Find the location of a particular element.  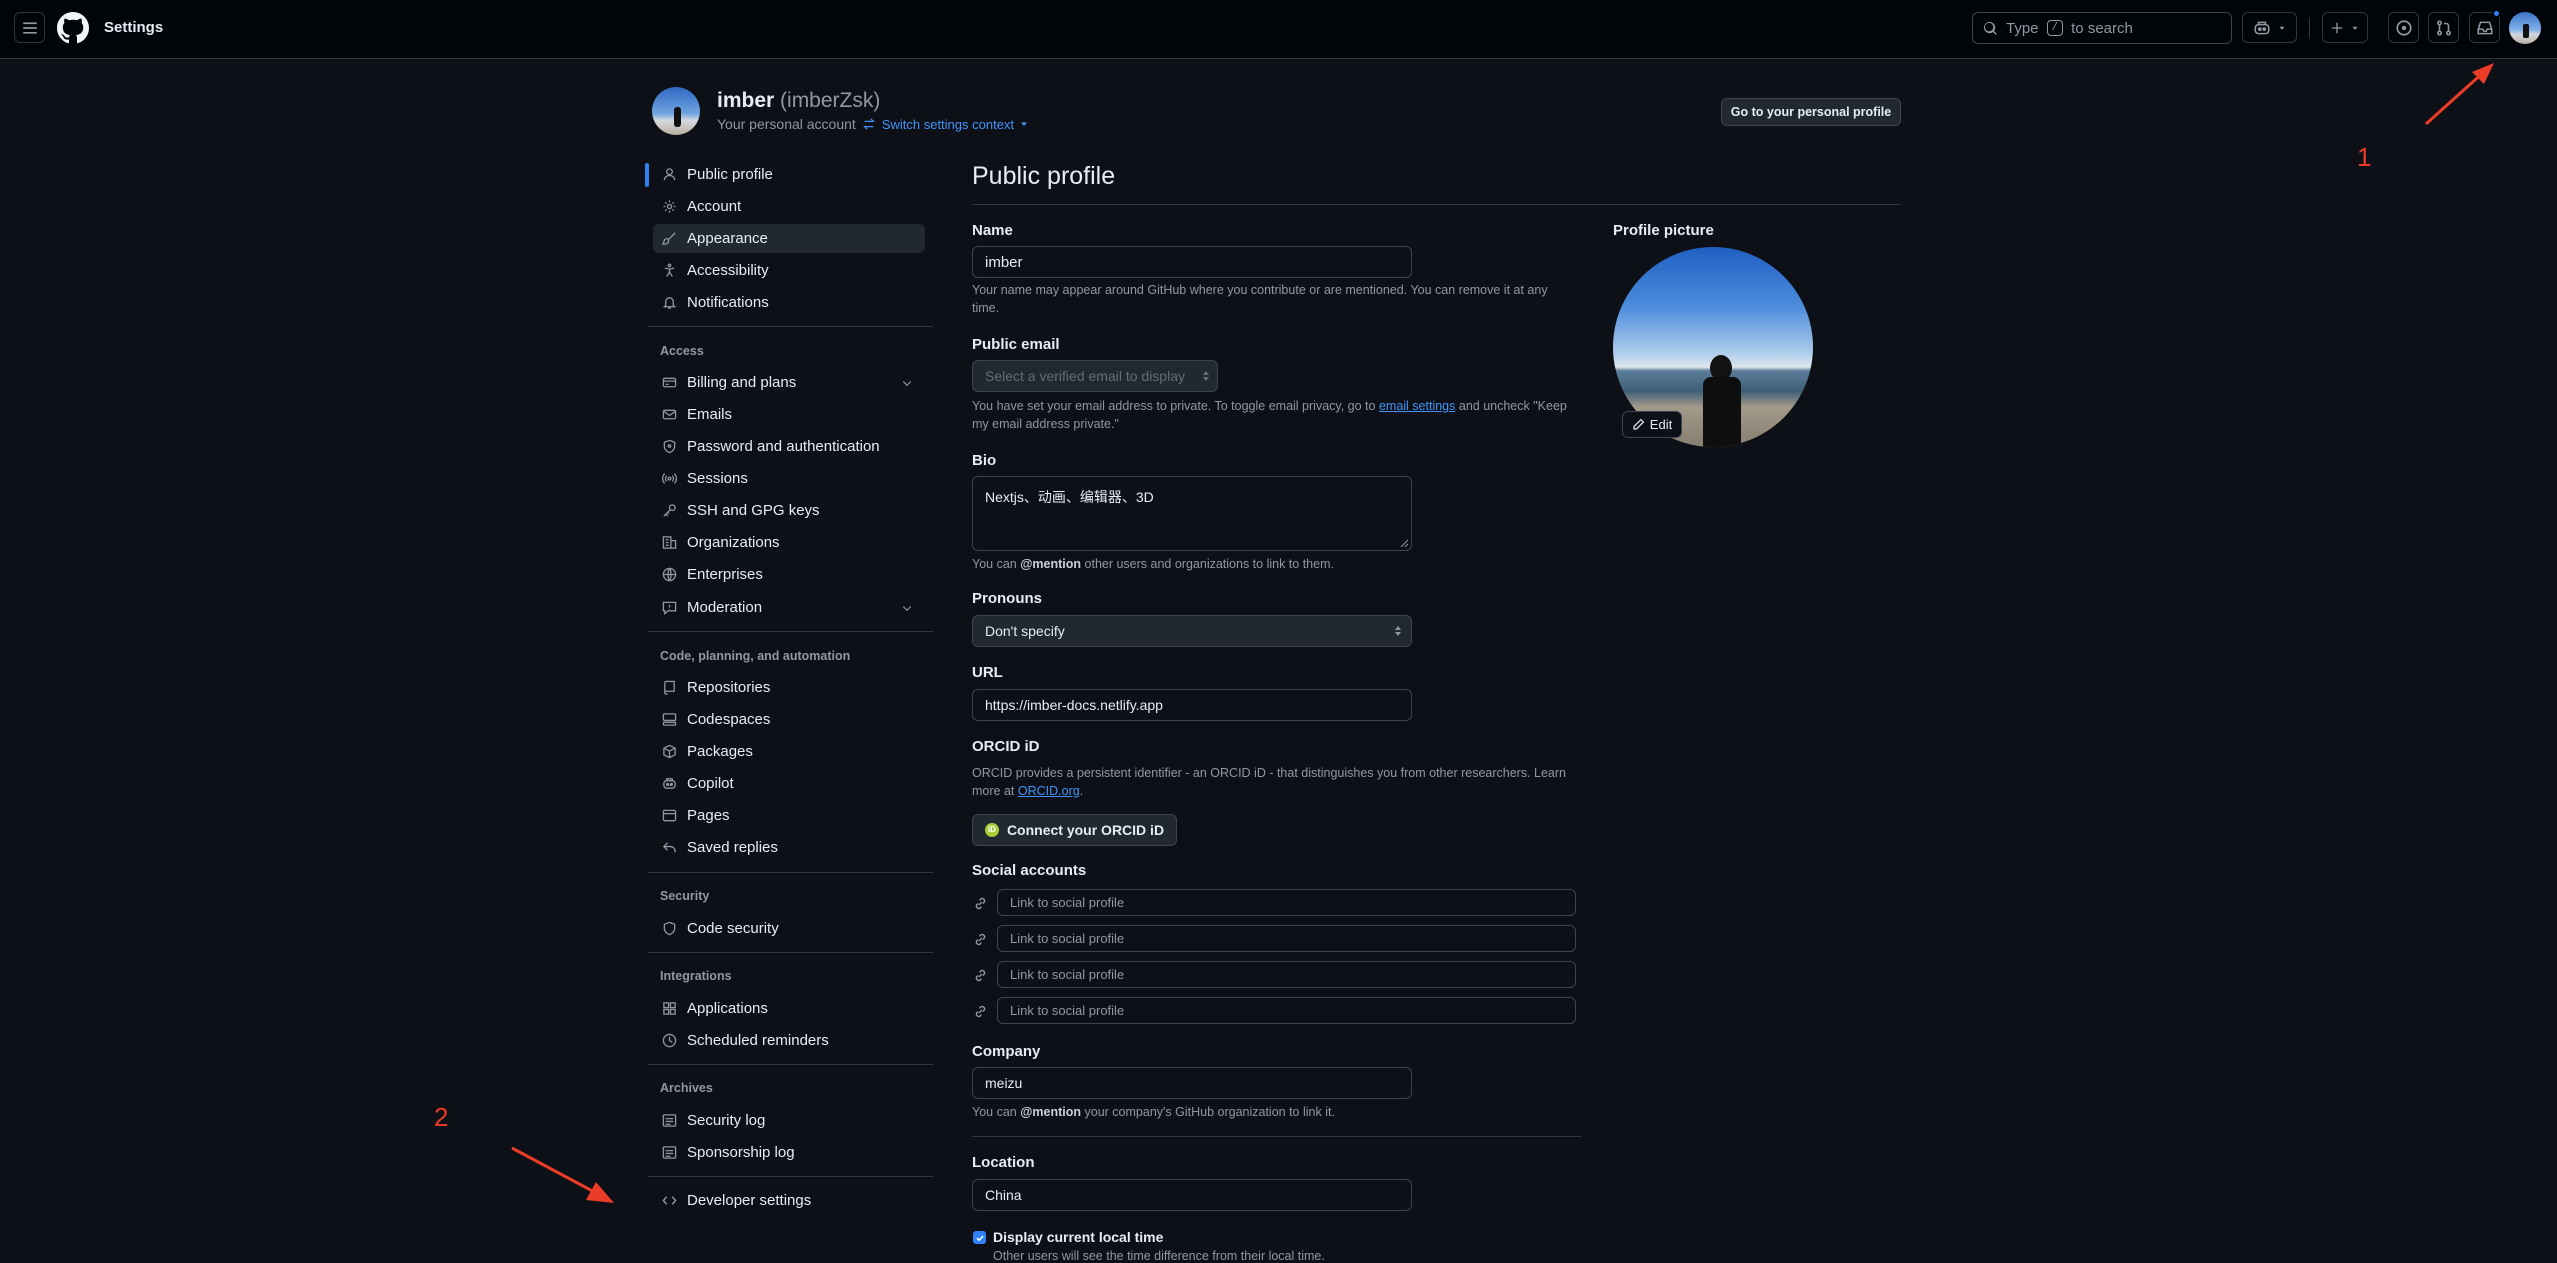

location-label: Location is located at coordinates (1003, 1162).